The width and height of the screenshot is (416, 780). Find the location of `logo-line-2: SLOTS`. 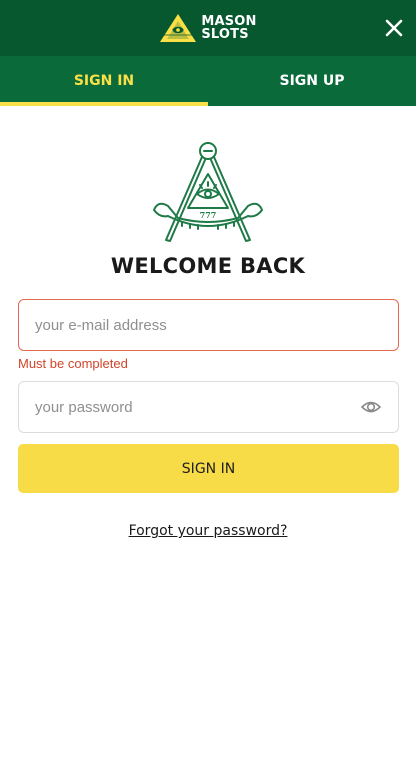

logo-line-2: SLOTS is located at coordinates (225, 34).